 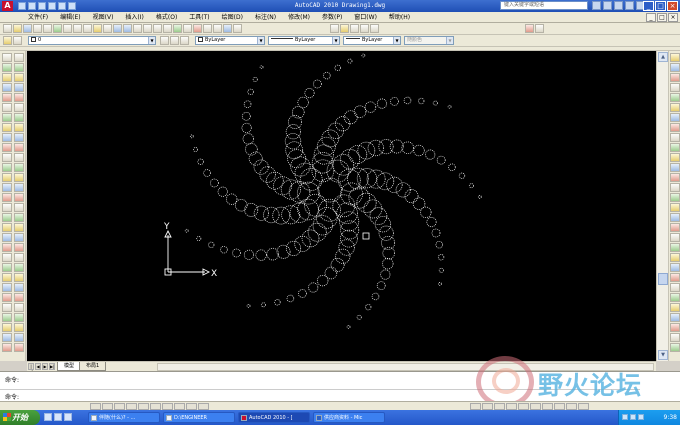 What do you see at coordinates (7, 347) in the screenshot?
I see `trim-icon` at bounding box center [7, 347].